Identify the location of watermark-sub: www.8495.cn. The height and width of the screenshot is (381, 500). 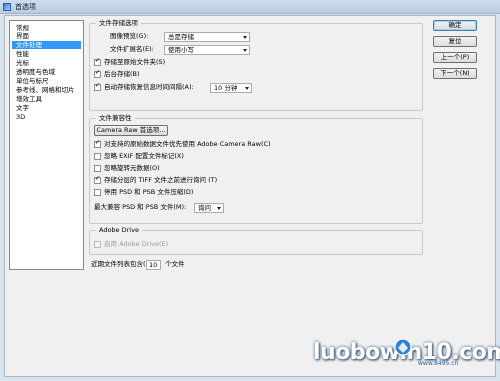
(438, 363).